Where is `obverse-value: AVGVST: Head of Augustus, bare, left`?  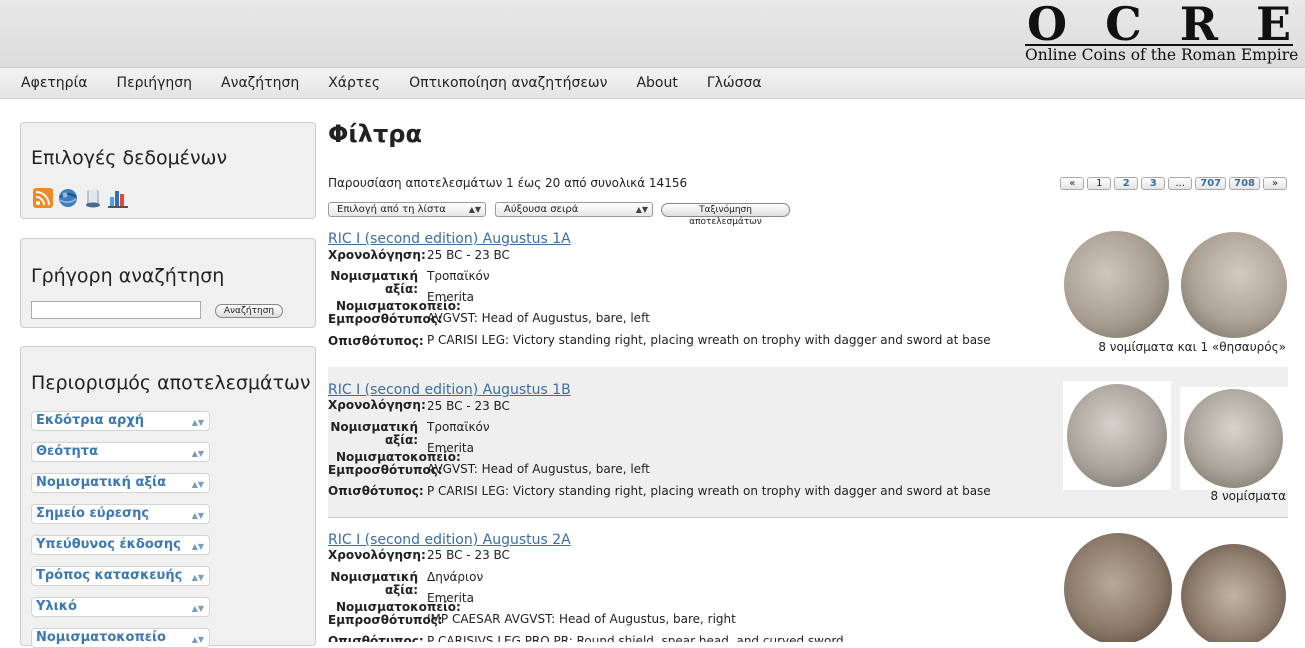 obverse-value: AVGVST: Head of Augustus, bare, left is located at coordinates (538, 318).